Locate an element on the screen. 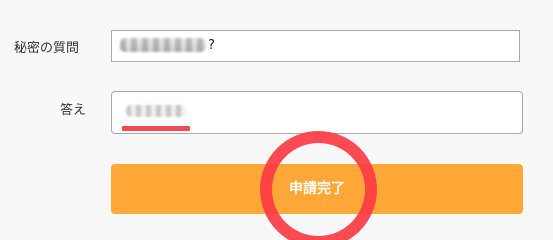 The image size is (553, 240). question-mark: ? is located at coordinates (211, 45).